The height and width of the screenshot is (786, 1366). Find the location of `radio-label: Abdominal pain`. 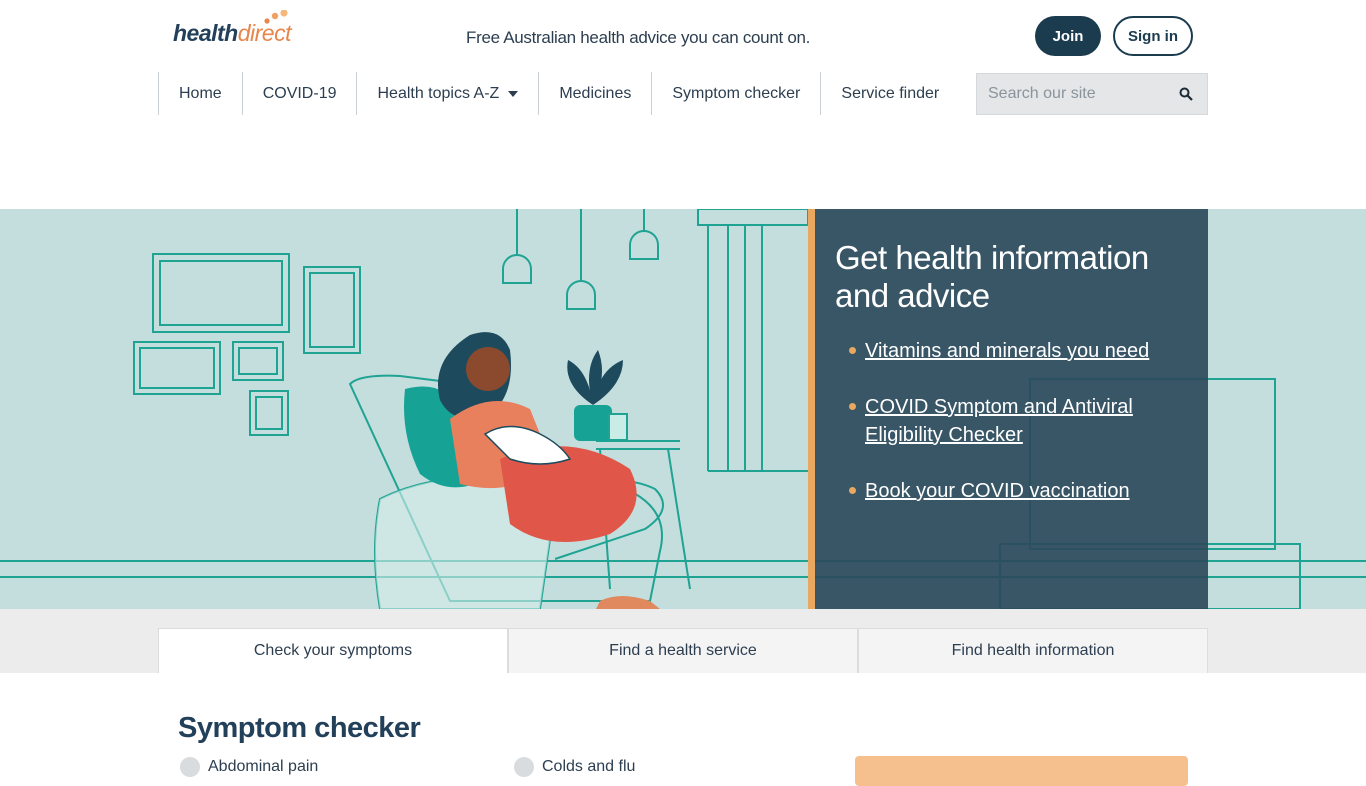

radio-label: Abdominal pain is located at coordinates (263, 766).